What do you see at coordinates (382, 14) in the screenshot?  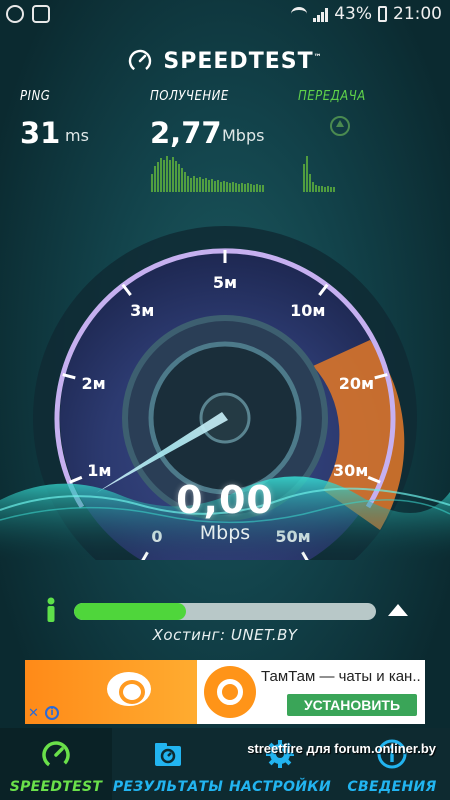 I see `battery-icon` at bounding box center [382, 14].